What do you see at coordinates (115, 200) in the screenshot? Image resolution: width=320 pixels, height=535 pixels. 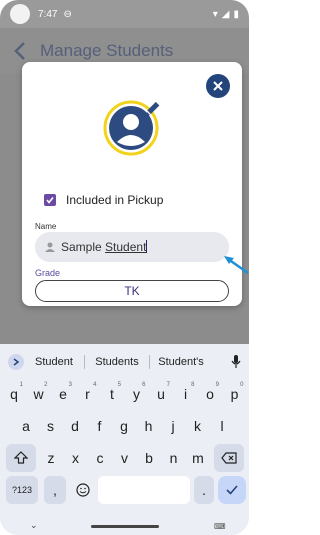 I see `include-pickup-label: Included in Pickup` at bounding box center [115, 200].